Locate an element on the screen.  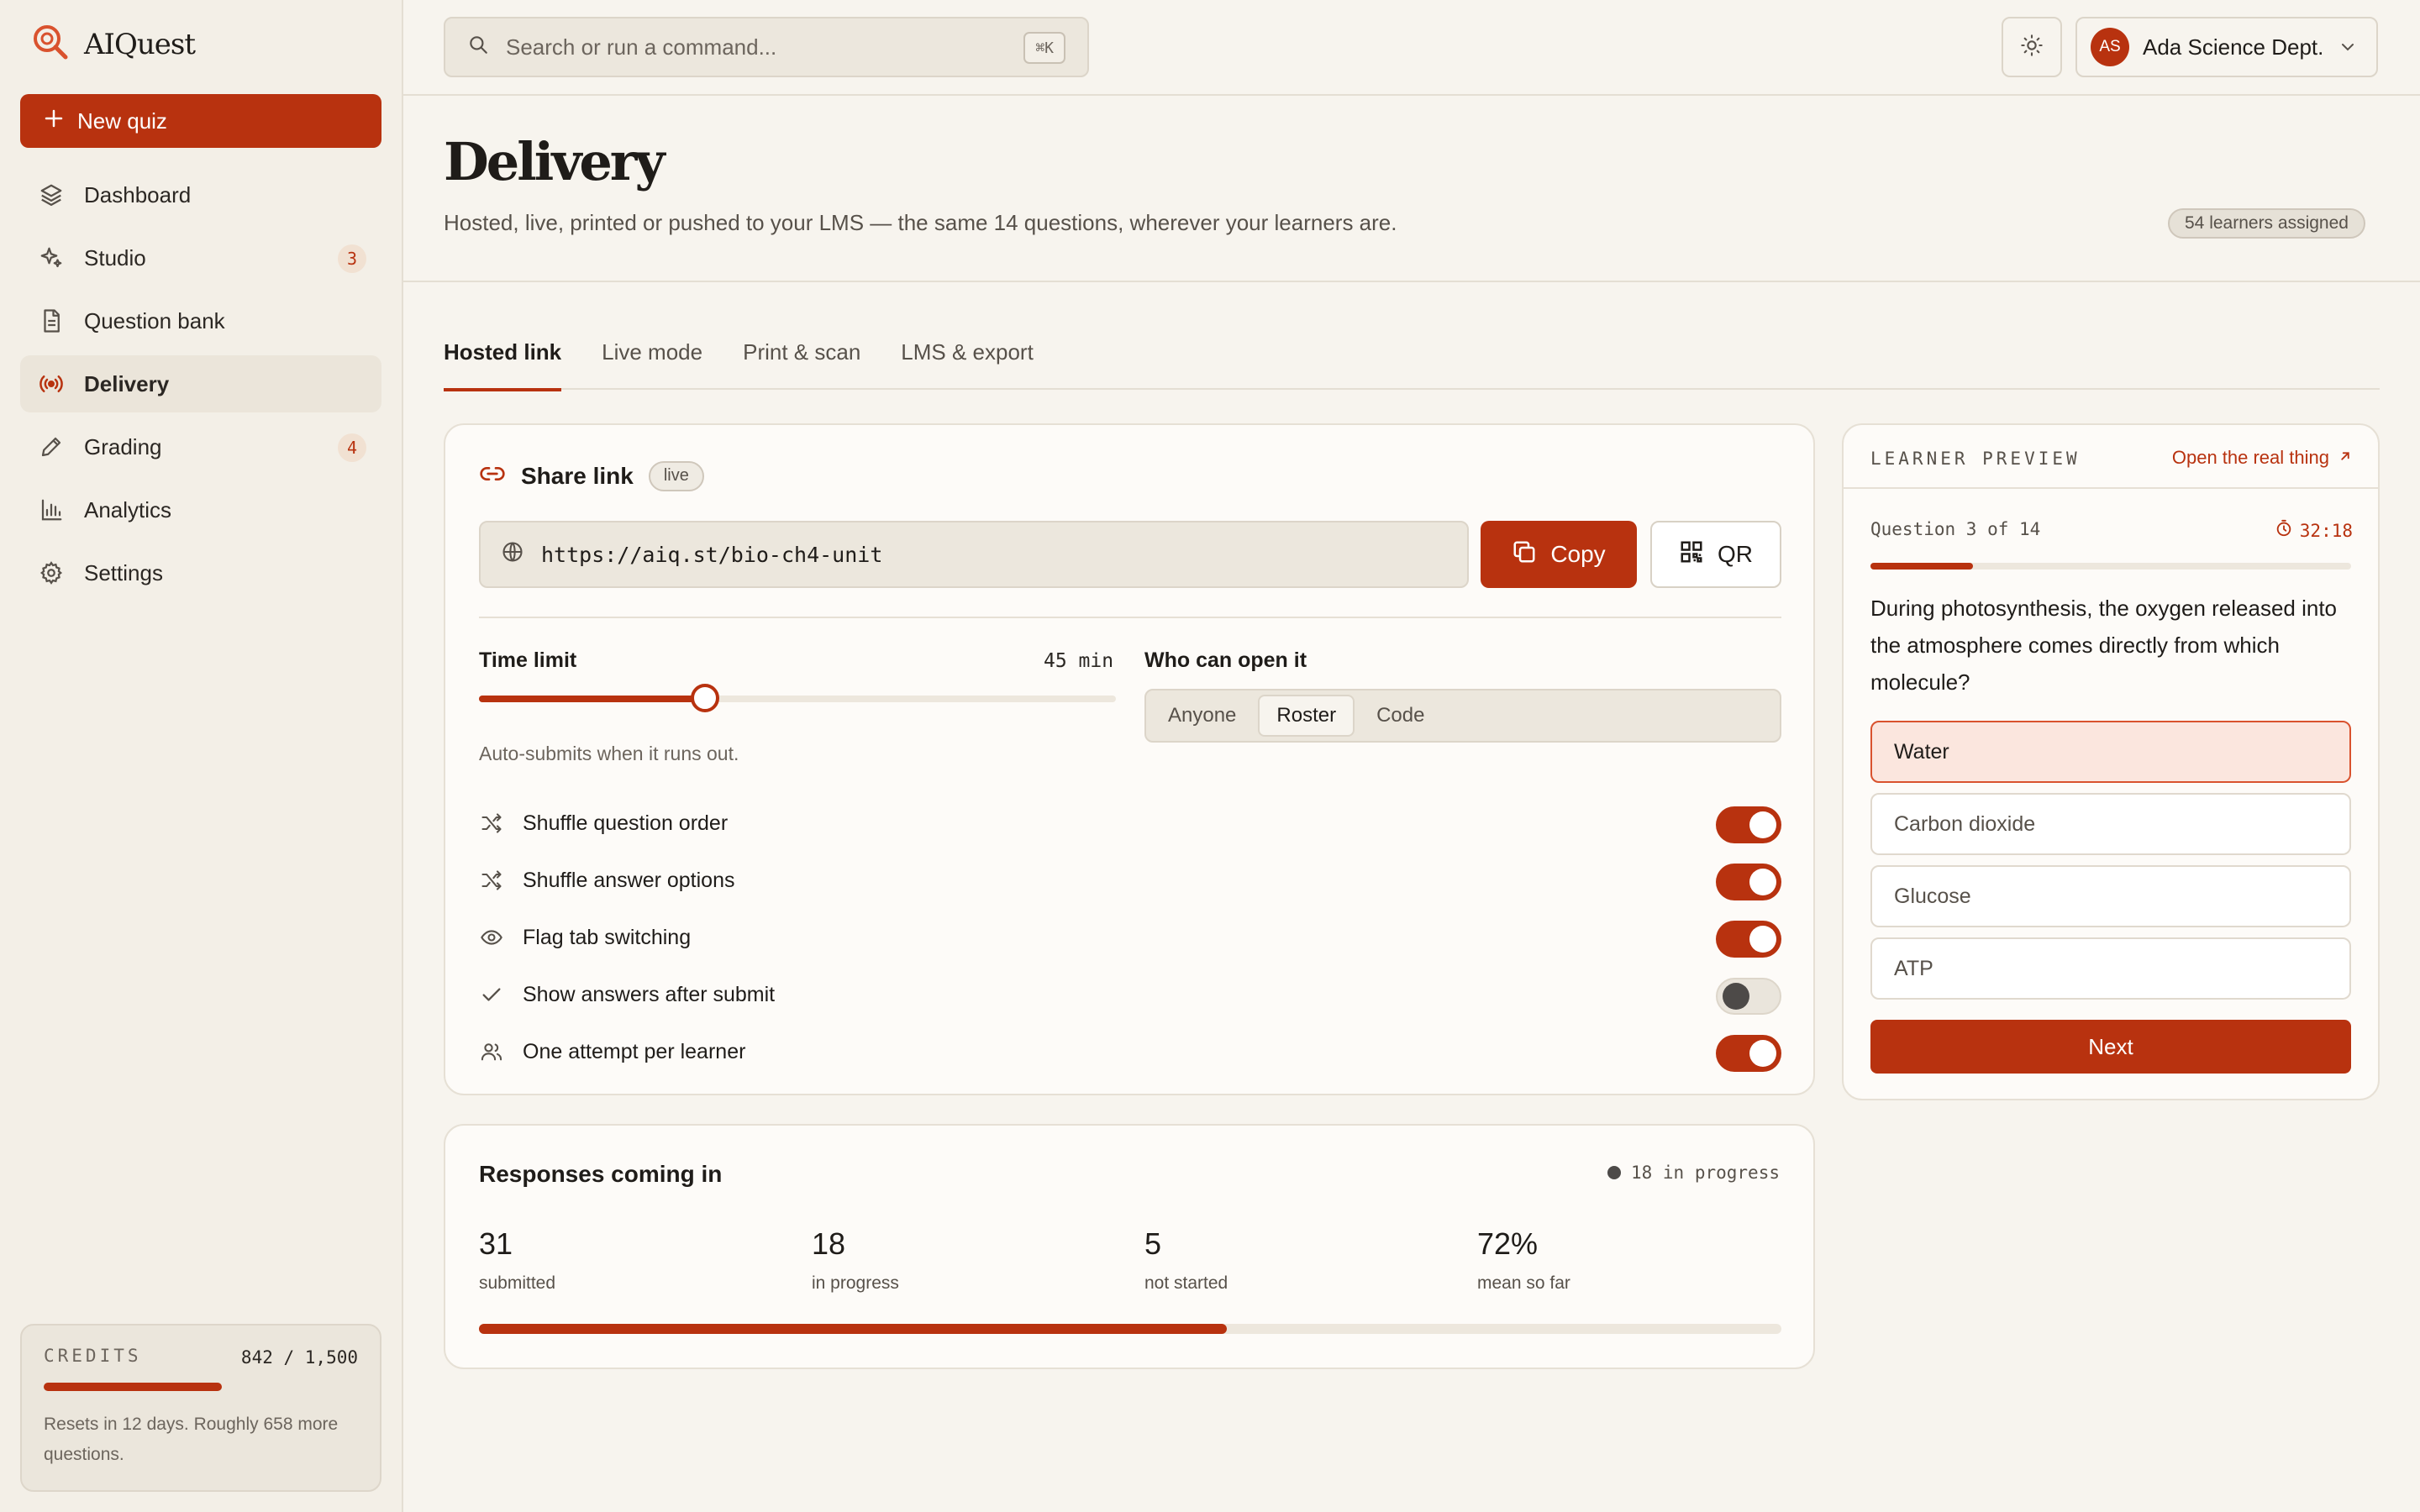
slider-fill is located at coordinates (592, 699).